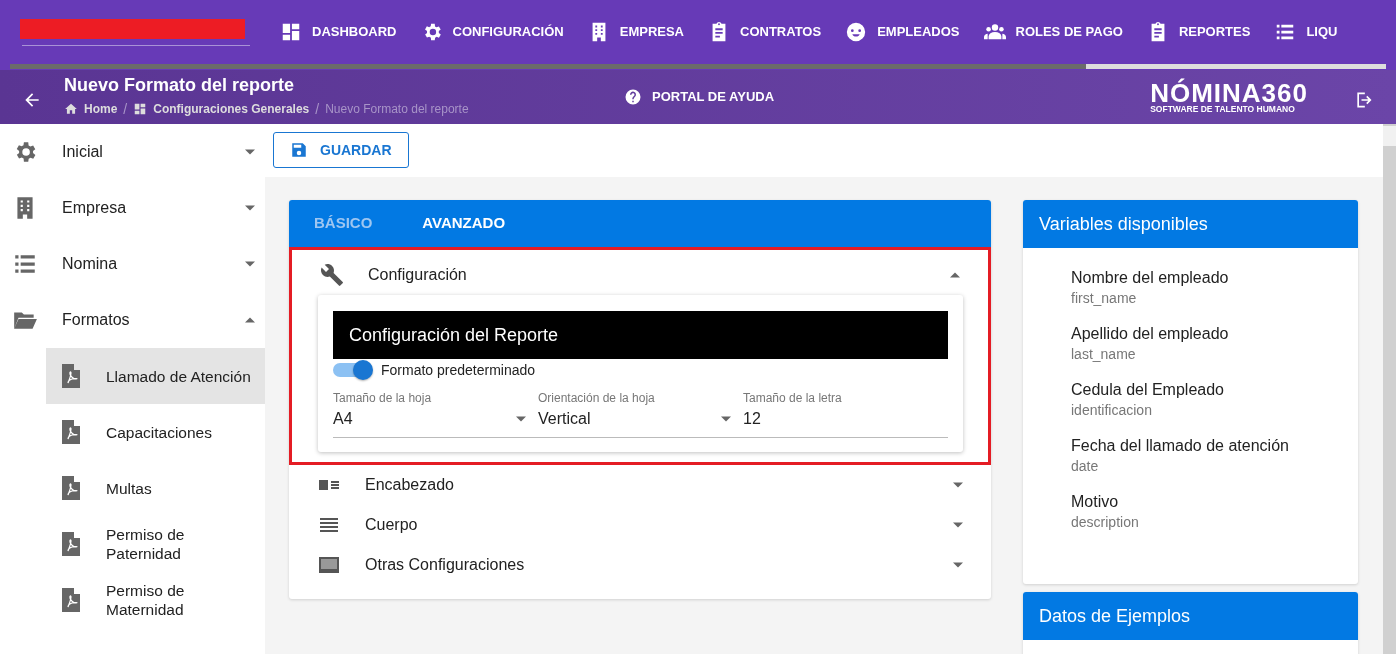 Image resolution: width=1396 pixels, height=654 pixels. I want to click on variable-key: description, so click(1214, 522).